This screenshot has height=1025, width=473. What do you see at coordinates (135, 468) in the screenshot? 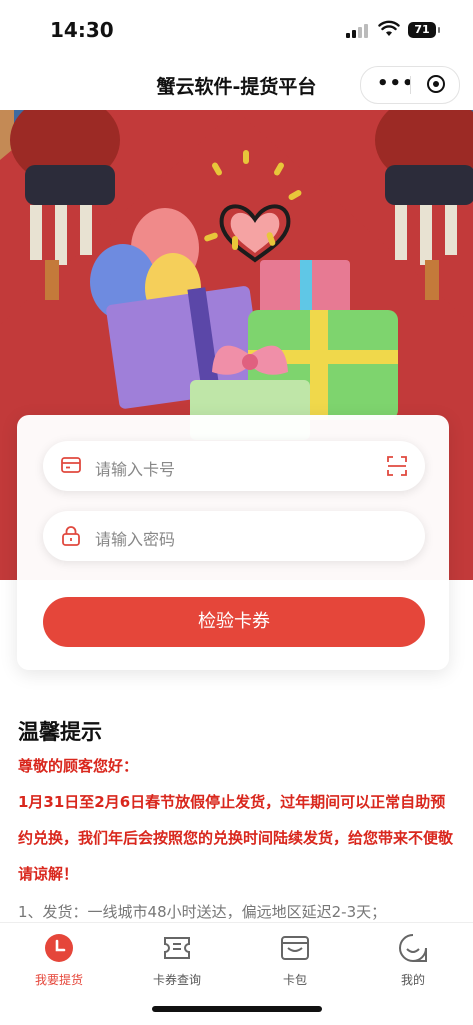
I see `card-number-input: 请输入卡号` at bounding box center [135, 468].